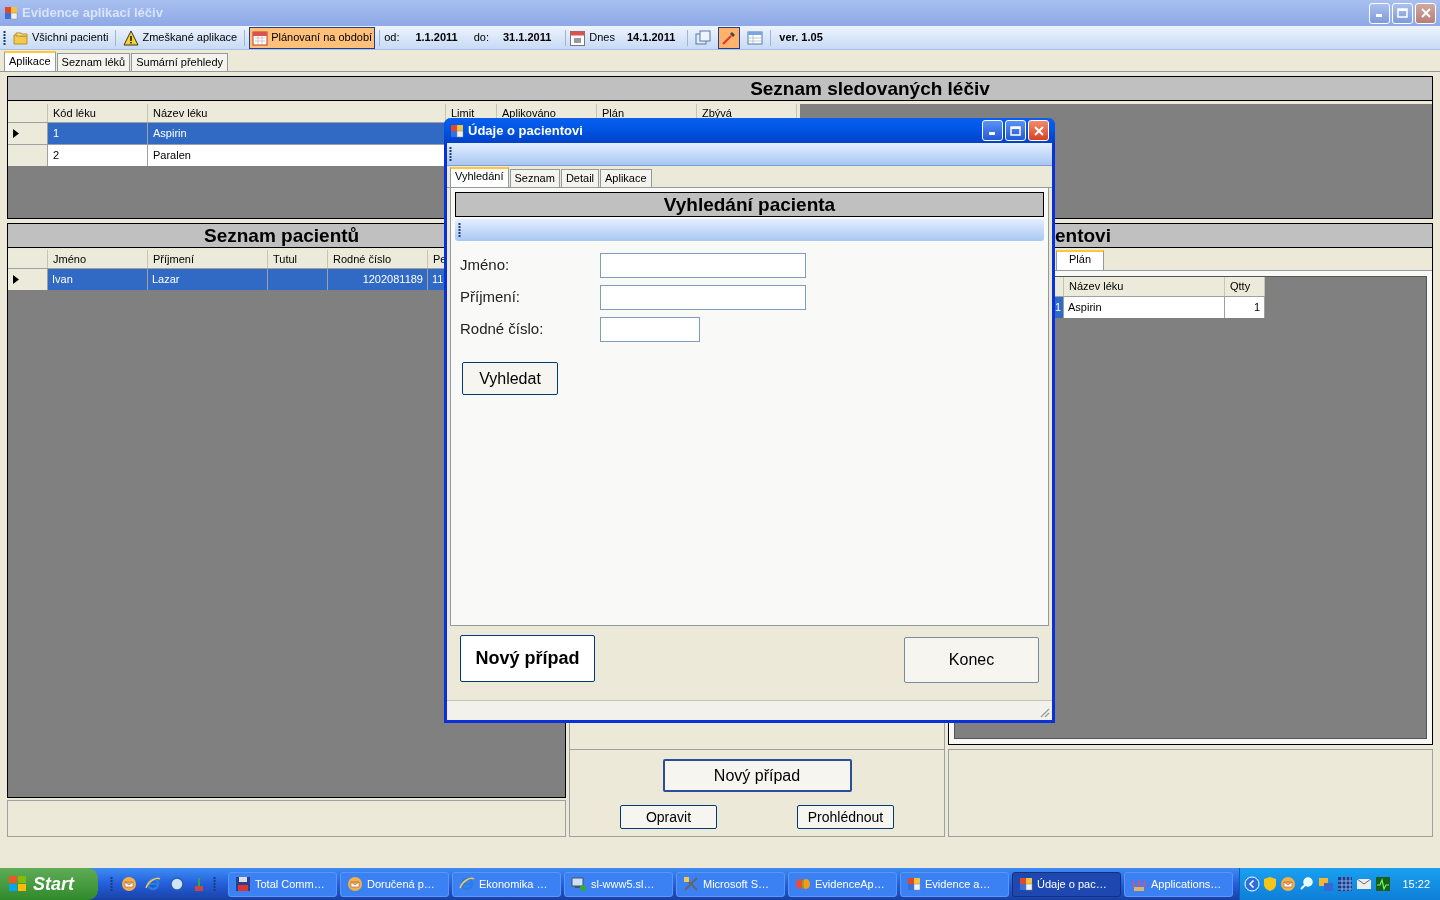 Image resolution: width=1440 pixels, height=900 pixels. What do you see at coordinates (1045, 713) in the screenshot?
I see `resize-grip-icon` at bounding box center [1045, 713].